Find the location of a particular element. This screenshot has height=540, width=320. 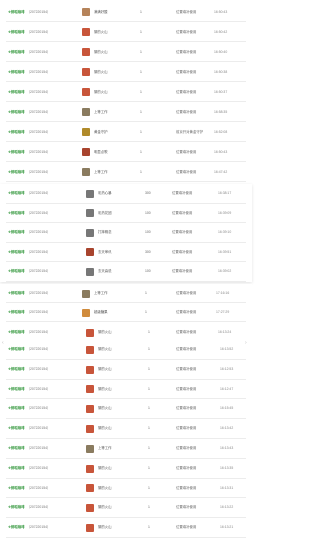

gift-cell: 黄金守护 is located at coordinates (95, 132).